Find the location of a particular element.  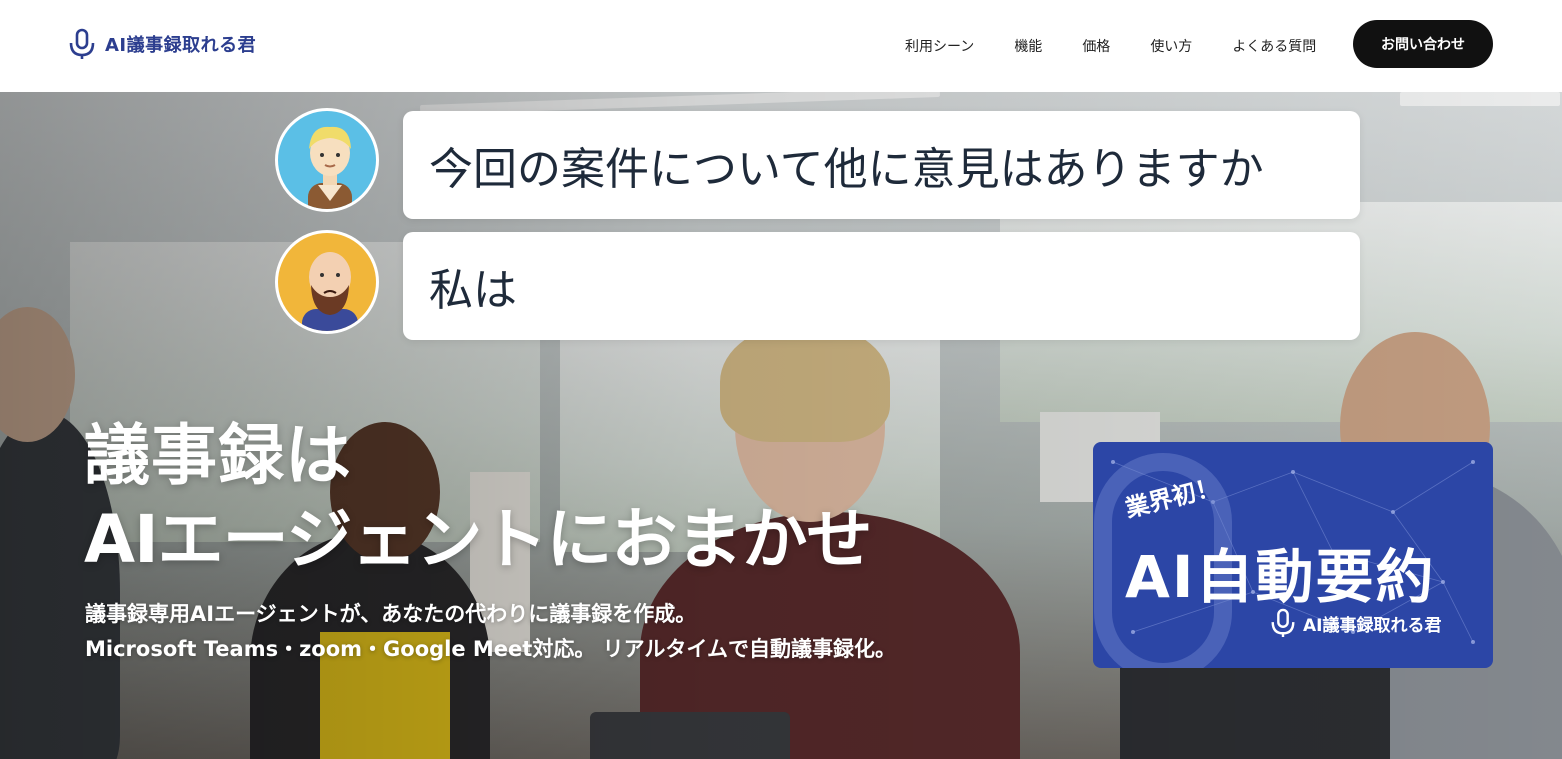

headline-line-2: AIエージェントにおまかせ is located at coordinates (478, 539).